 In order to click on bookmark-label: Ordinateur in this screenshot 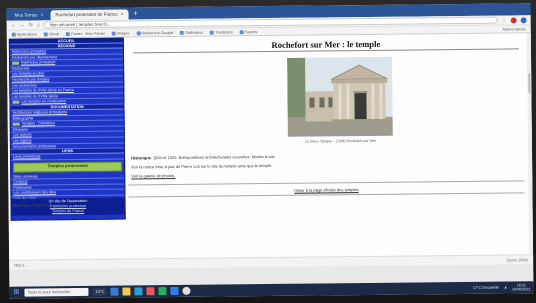, I will do `click(194, 32)`.